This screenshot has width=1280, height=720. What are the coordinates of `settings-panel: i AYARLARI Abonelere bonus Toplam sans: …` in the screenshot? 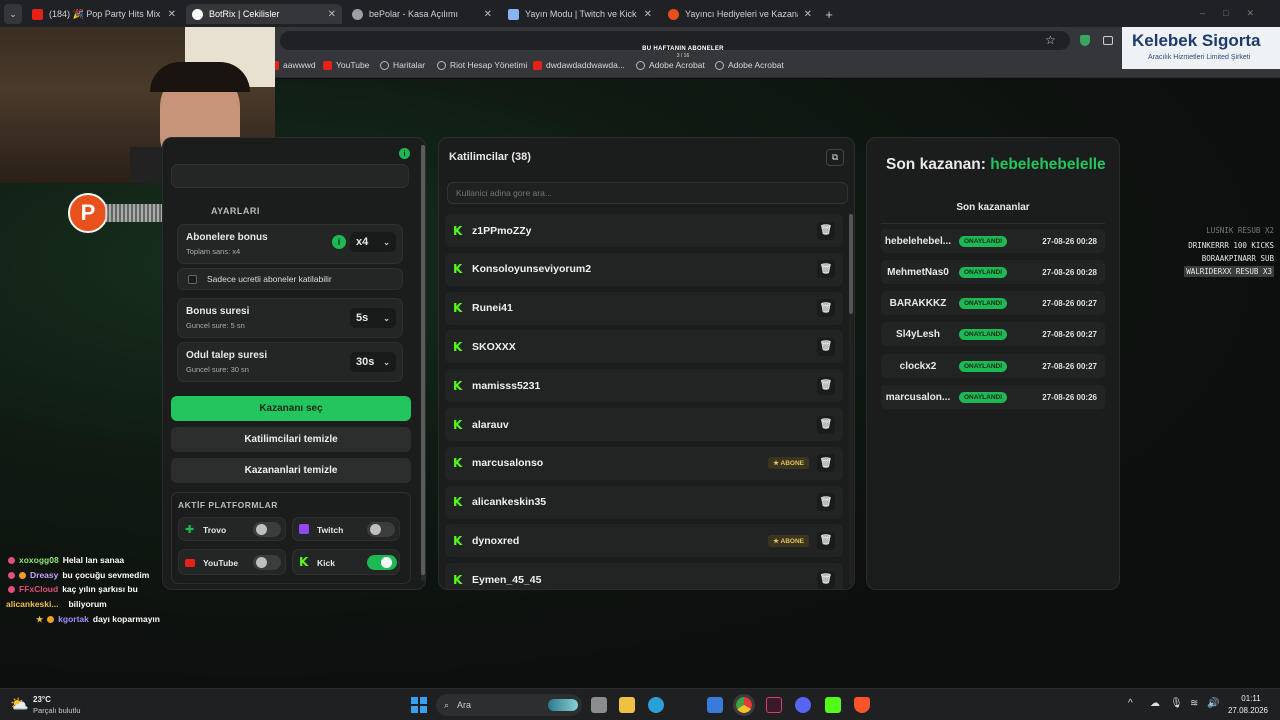 It's located at (294, 363).